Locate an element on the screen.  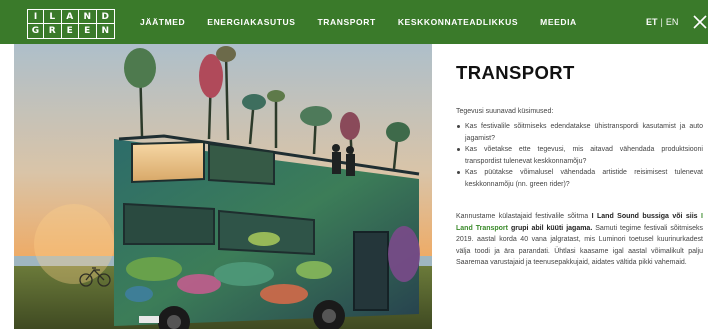
nav-item-transport: TRANSPORT is located at coordinates (347, 22).